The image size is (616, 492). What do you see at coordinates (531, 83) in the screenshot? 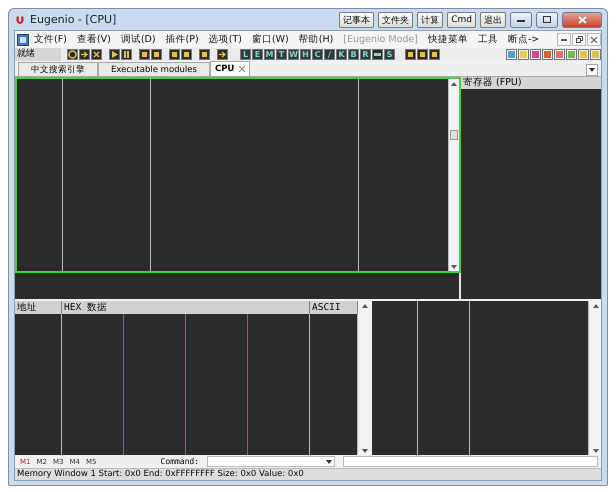
I see `registers-title: 寄存器 (FPU)` at bounding box center [531, 83].